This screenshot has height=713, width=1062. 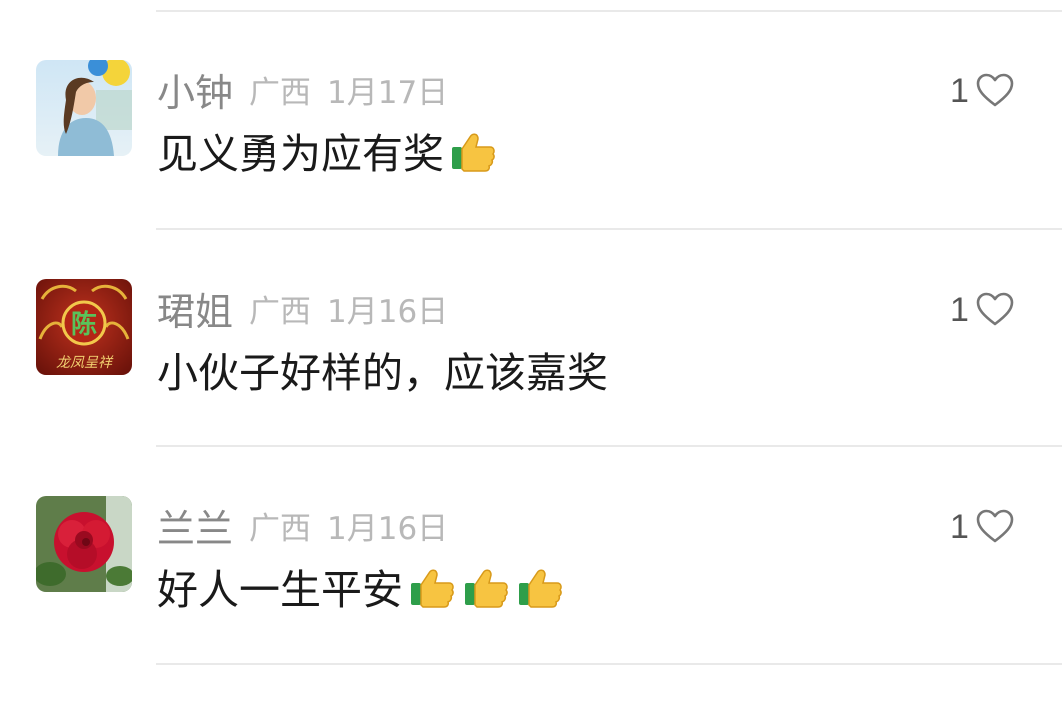 I want to click on avatar-red-flower-image, so click(x=84, y=544).